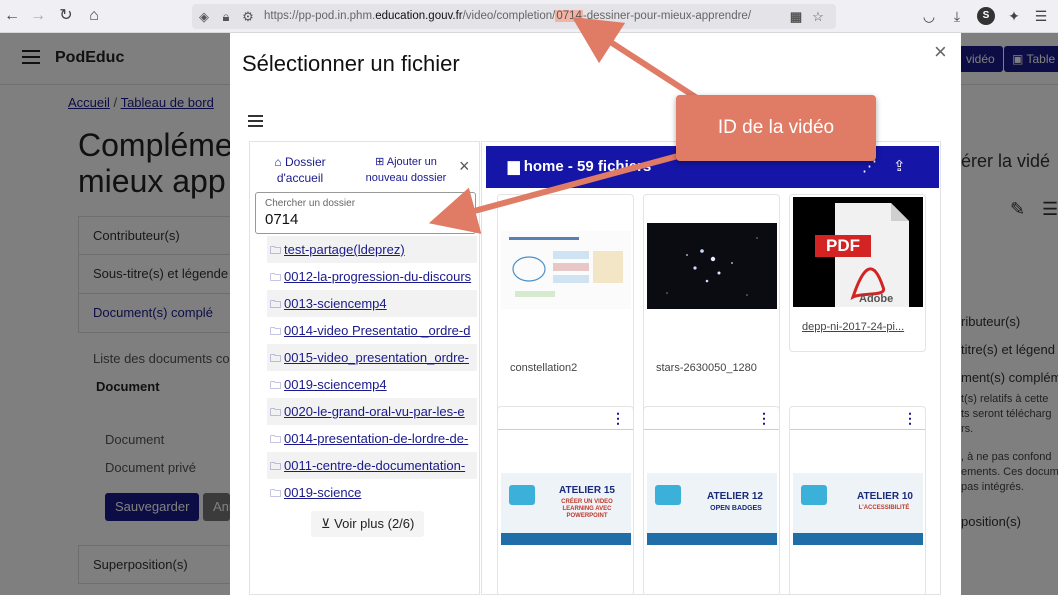 This screenshot has height=595, width=1058. Describe the element at coordinates (776, 128) in the screenshot. I see `annotation-callout: ID de la vidéo` at that location.